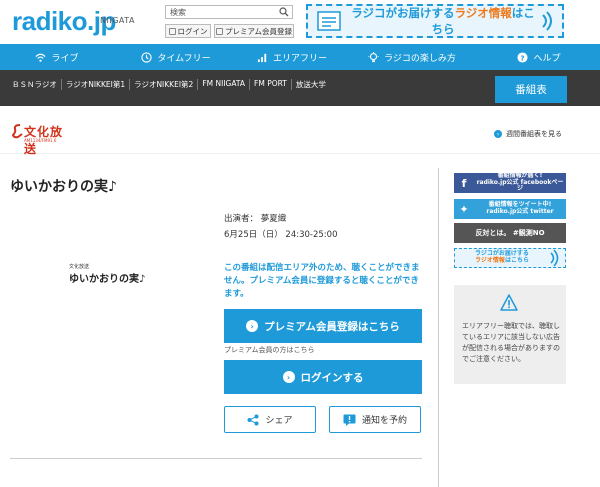  What do you see at coordinates (178, 12) in the screenshot?
I see `search-placeholder: 検索` at bounding box center [178, 12].